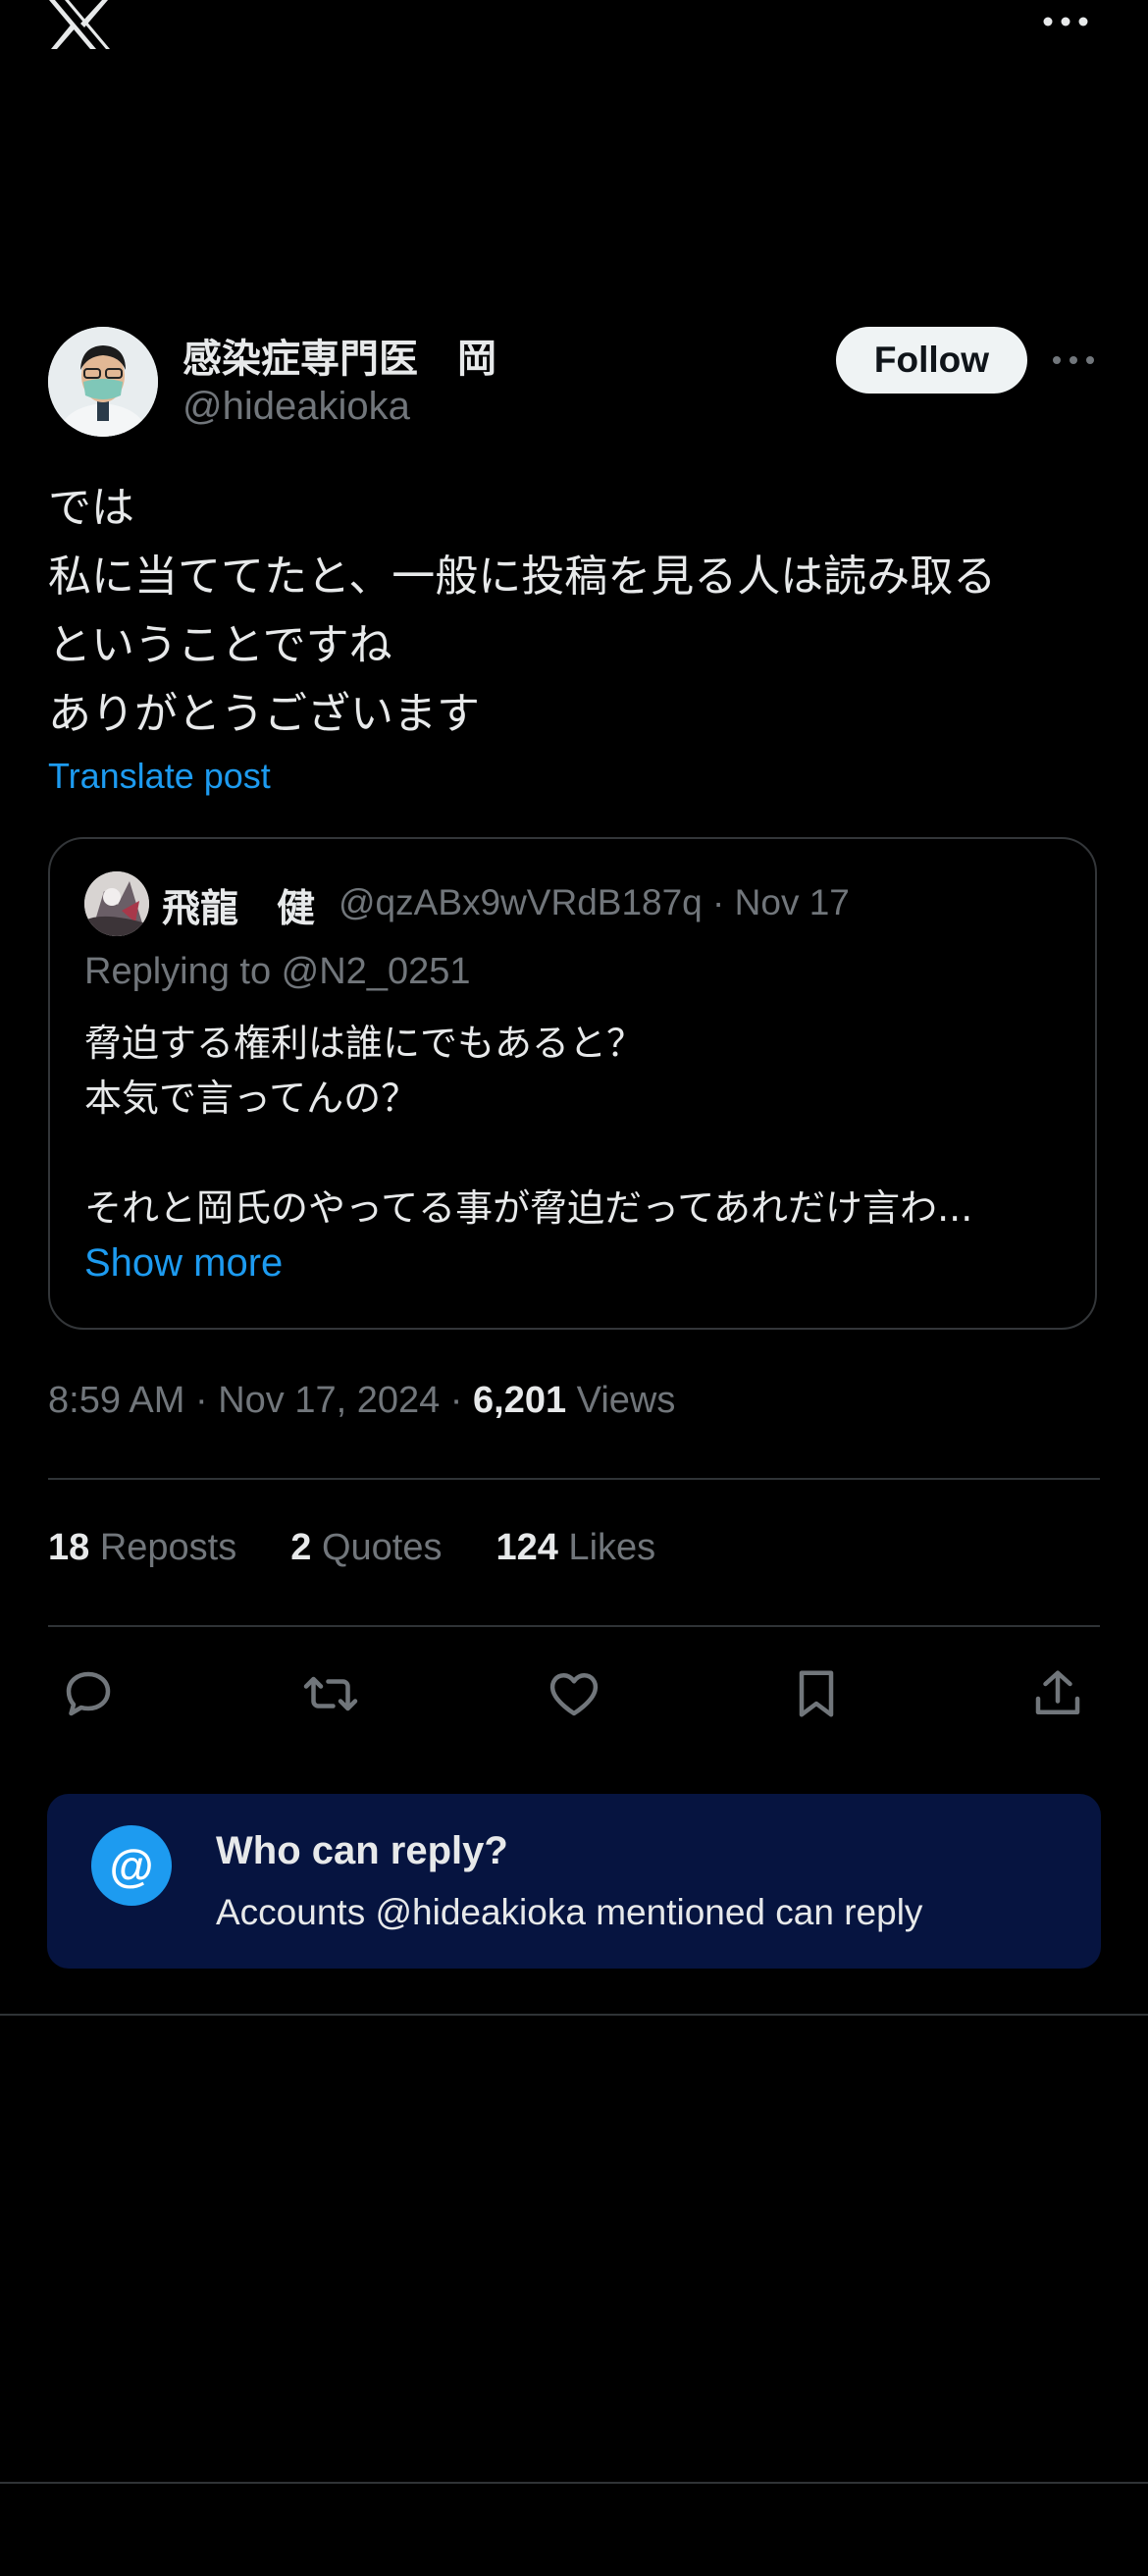 Image resolution: width=1148 pixels, height=2576 pixels. I want to click on who-can-reply-subtitle: Accounts @hideakioka mentioned can reply, so click(569, 1912).